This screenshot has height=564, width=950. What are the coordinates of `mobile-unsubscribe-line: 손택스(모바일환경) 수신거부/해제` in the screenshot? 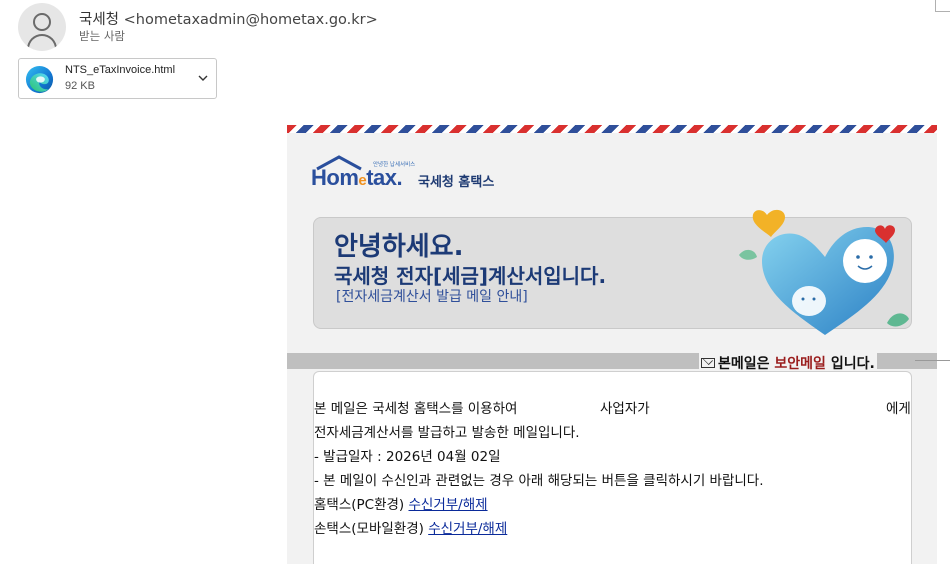 It's located at (411, 529).